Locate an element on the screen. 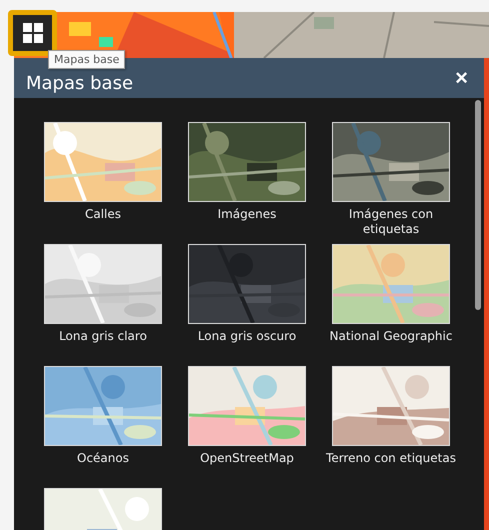 The width and height of the screenshot is (489, 530). basemap-gallery-button is located at coordinates (32, 33).